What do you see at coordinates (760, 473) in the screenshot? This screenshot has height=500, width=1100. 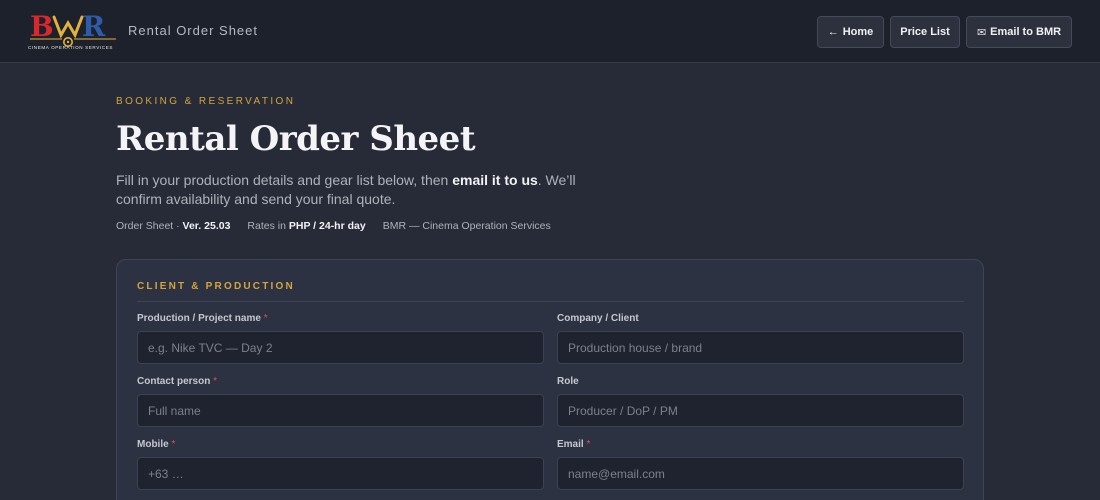 I see `email-input` at bounding box center [760, 473].